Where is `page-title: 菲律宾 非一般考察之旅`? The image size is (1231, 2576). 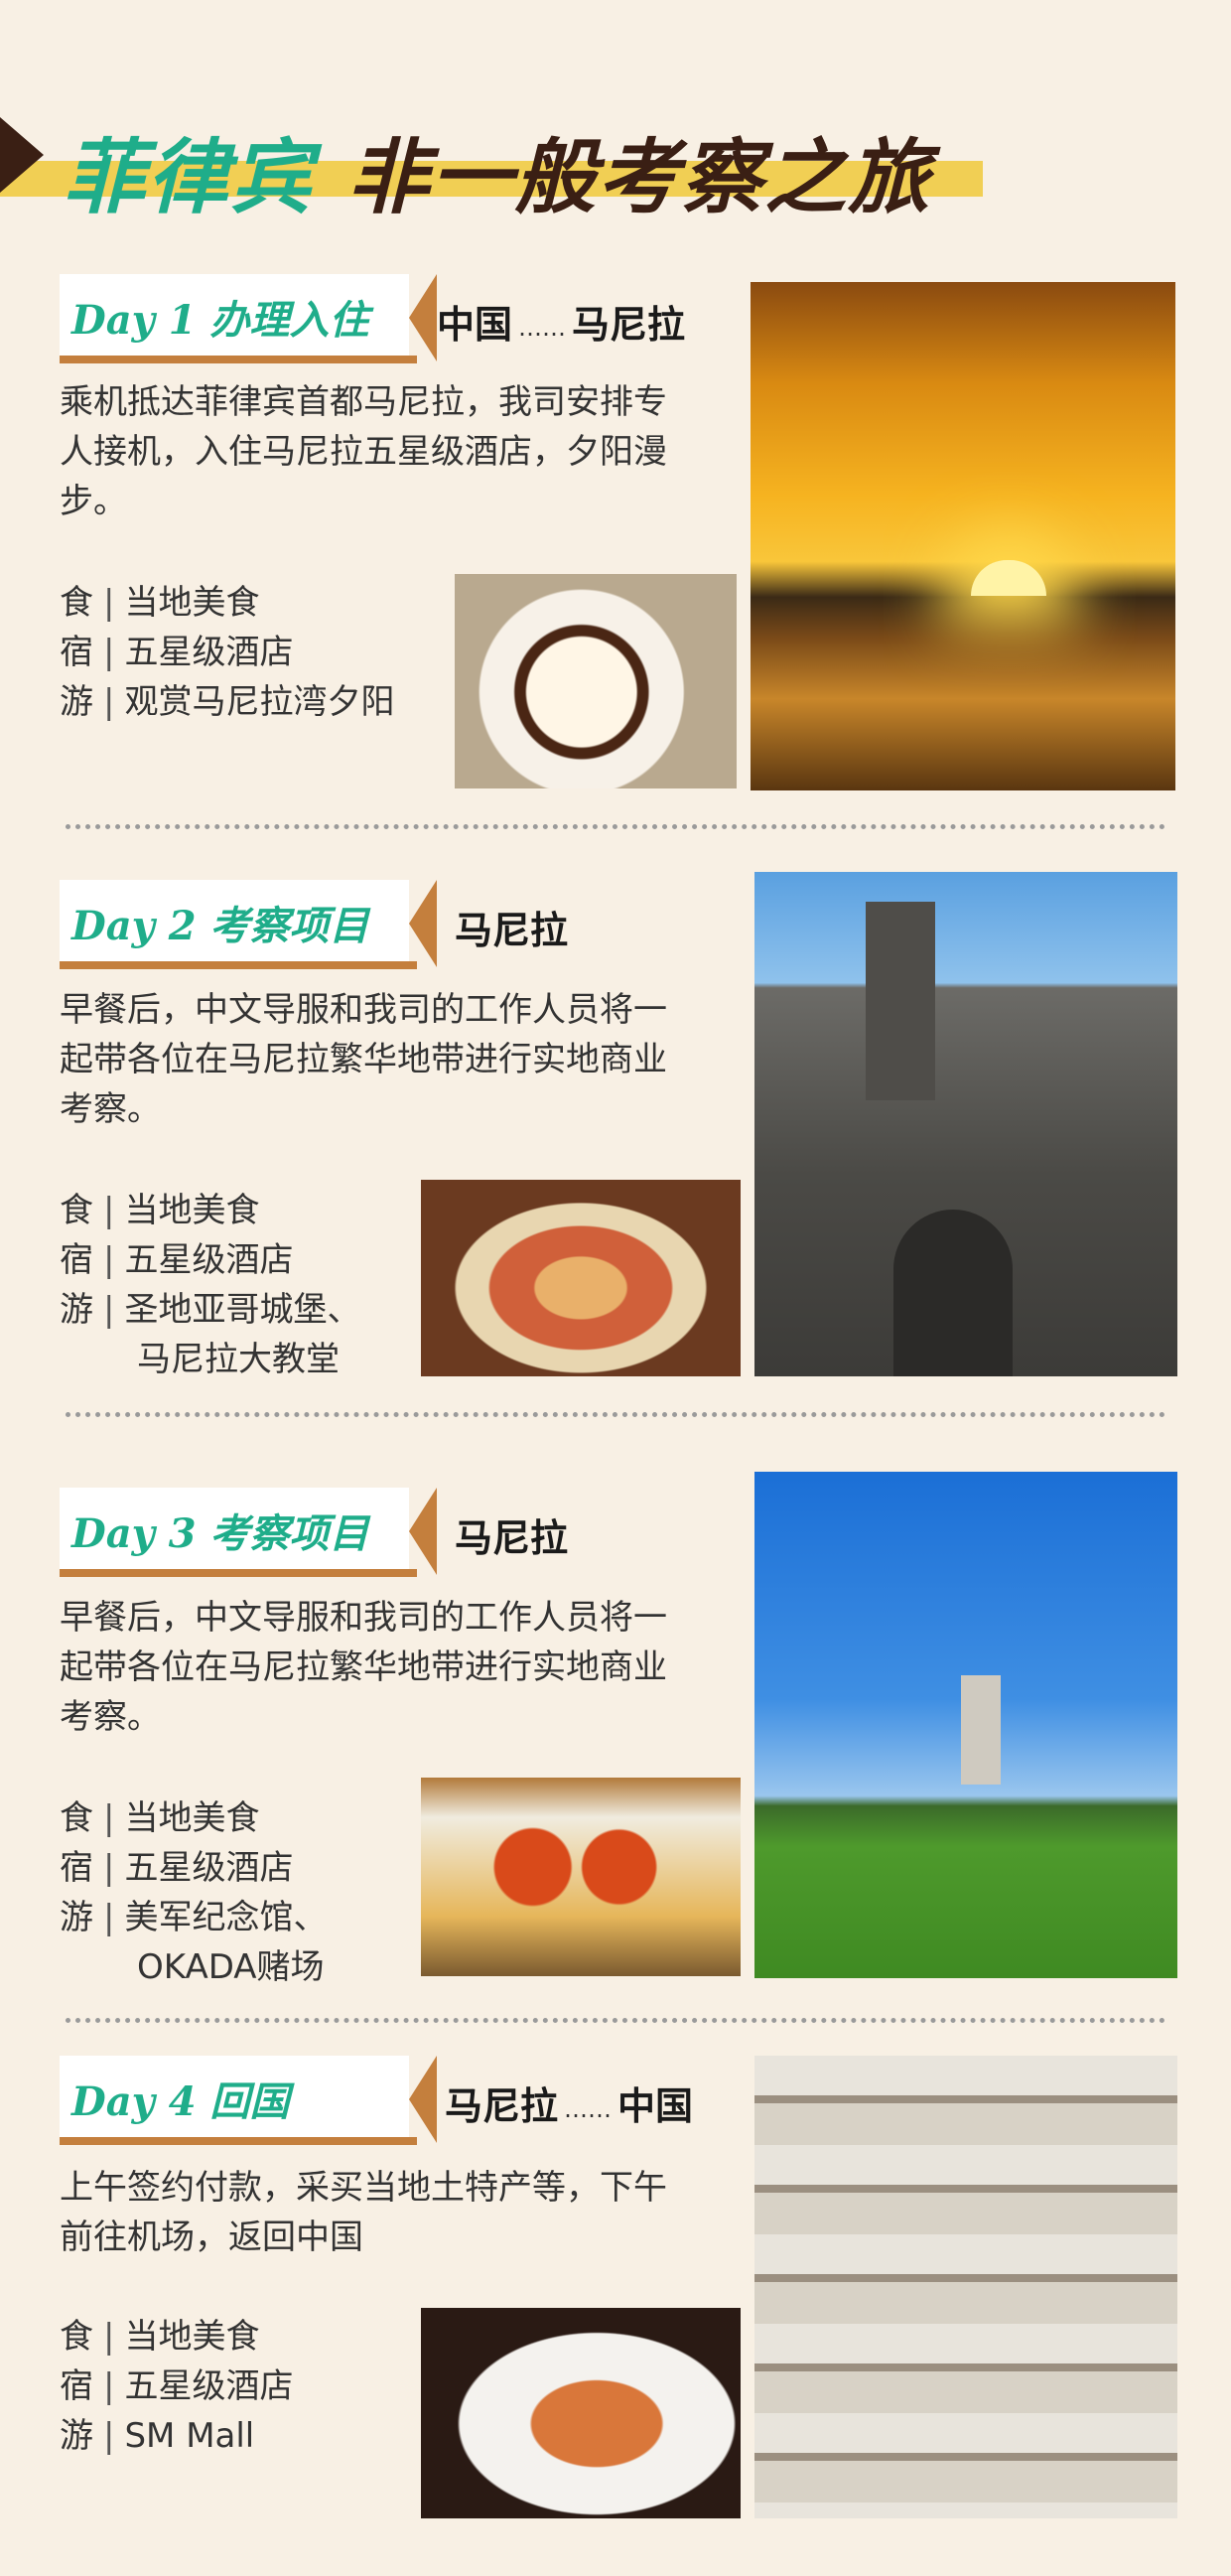
page-title: 菲律宾 非一般考察之旅 is located at coordinates (615, 162).